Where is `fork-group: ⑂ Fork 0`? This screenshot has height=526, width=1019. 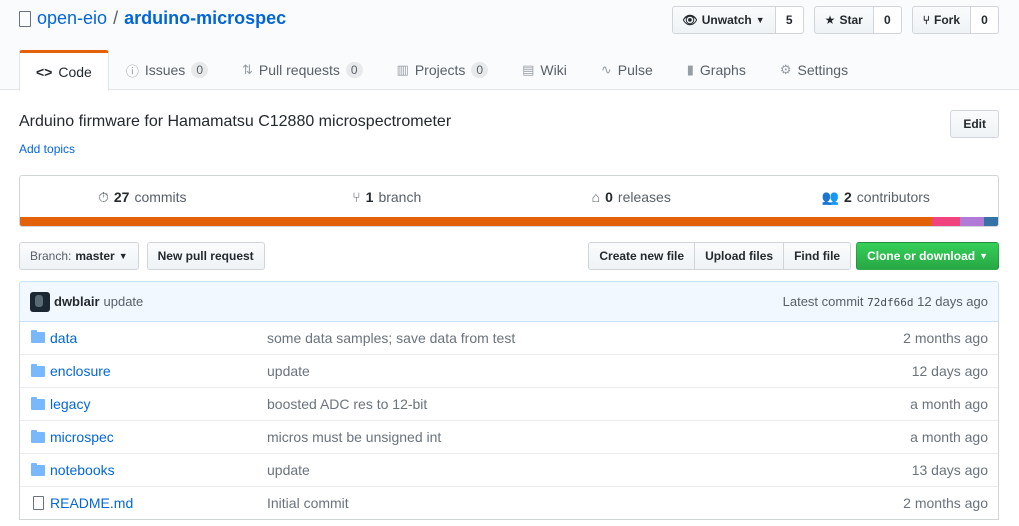 fork-group: ⑂ Fork 0 is located at coordinates (955, 20).